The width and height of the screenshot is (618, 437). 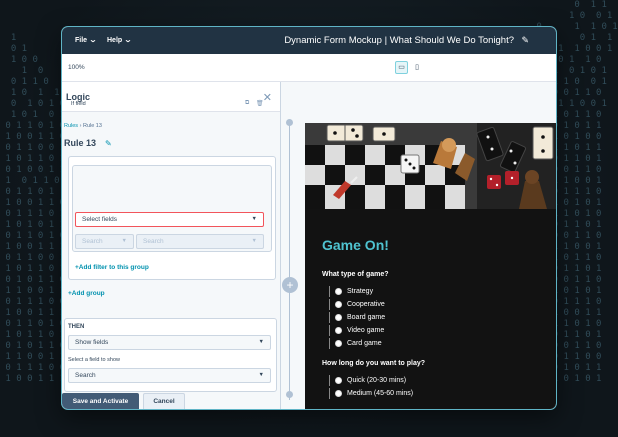 What do you see at coordinates (100, 219) in the screenshot?
I see `select-fields-value: Select fields` at bounding box center [100, 219].